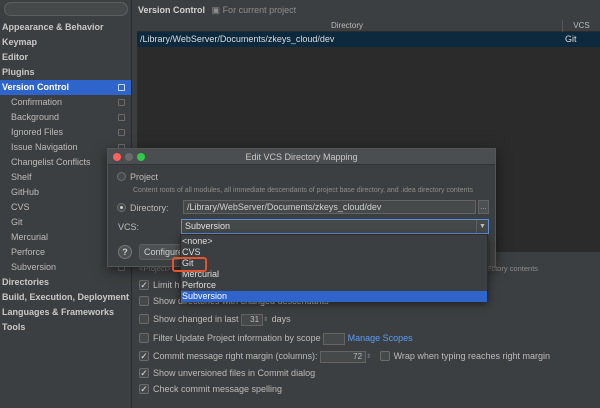 The width and height of the screenshot is (600, 408). I want to click on sidebar-item-ignored-files: Ignored Files, so click(65, 132).